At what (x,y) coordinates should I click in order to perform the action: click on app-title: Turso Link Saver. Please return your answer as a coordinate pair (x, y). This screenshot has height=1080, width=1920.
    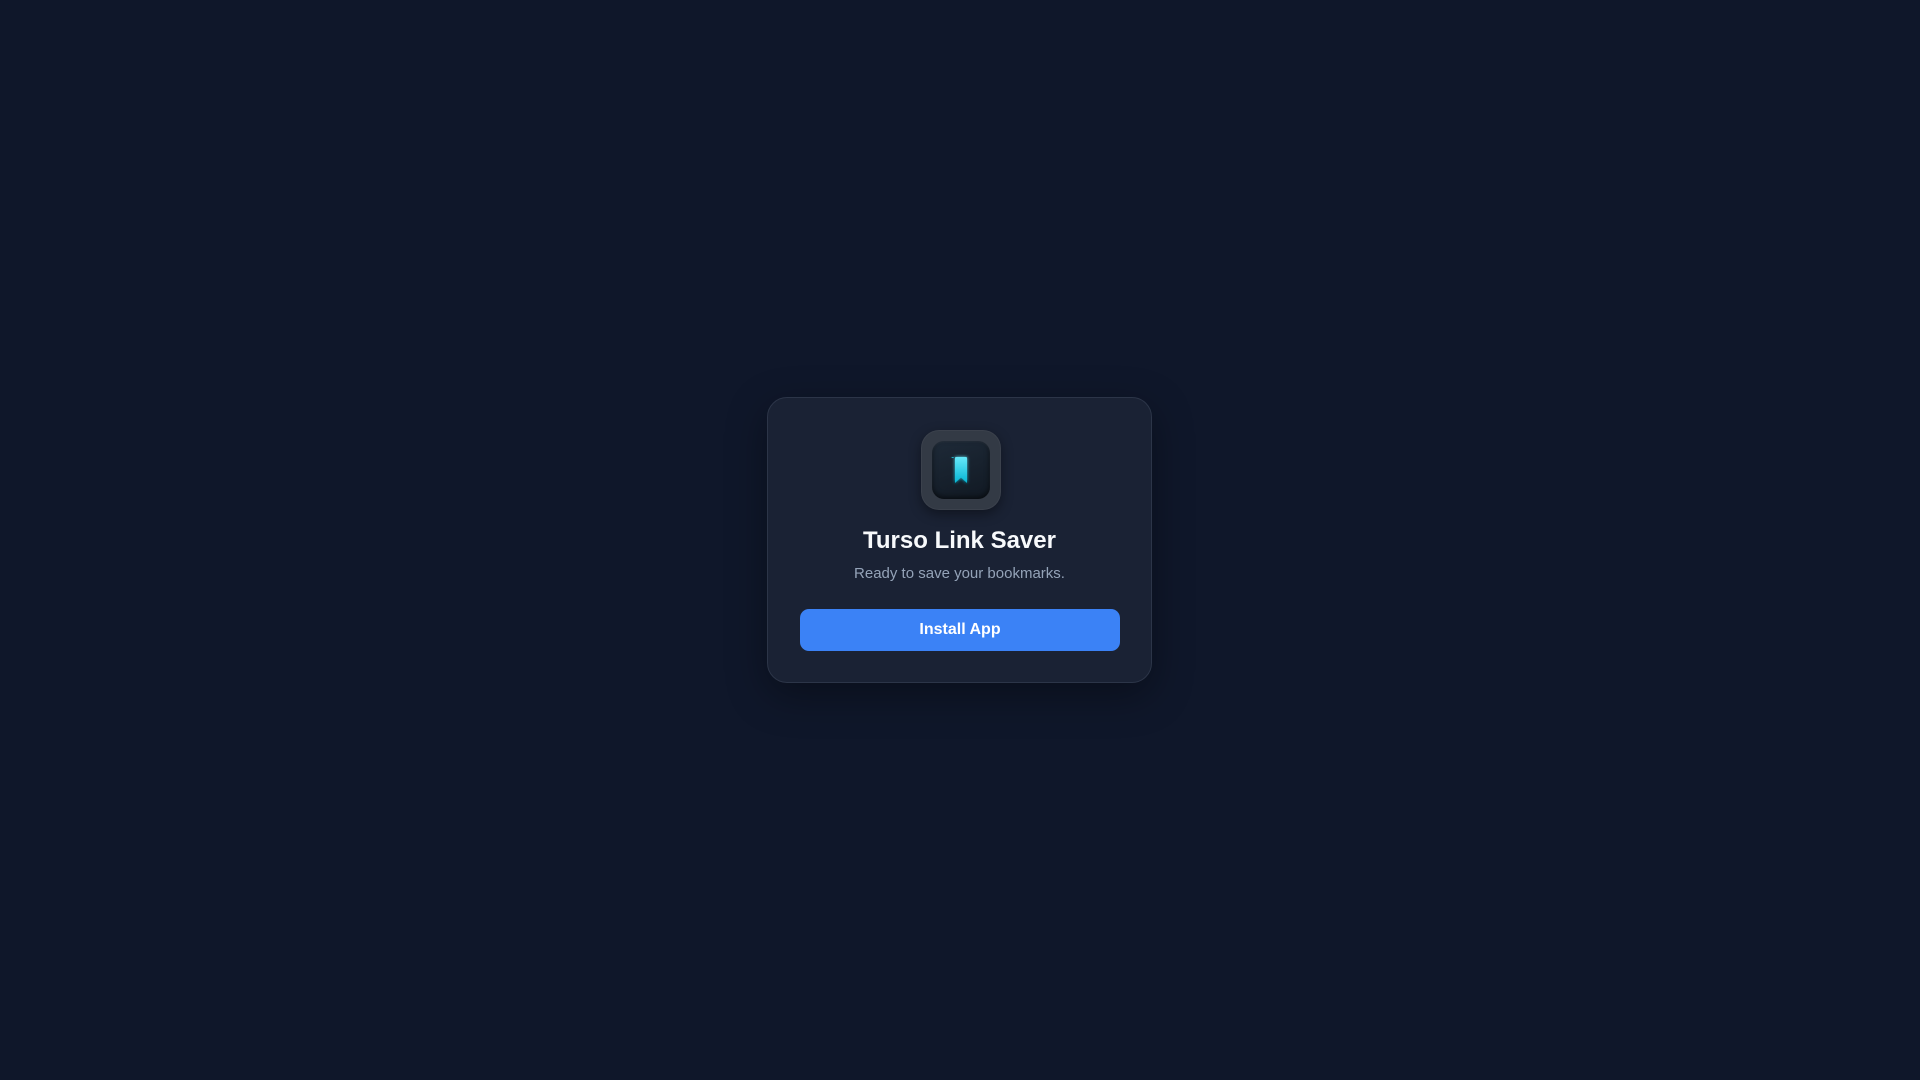
    Looking at the image, I should click on (959, 540).